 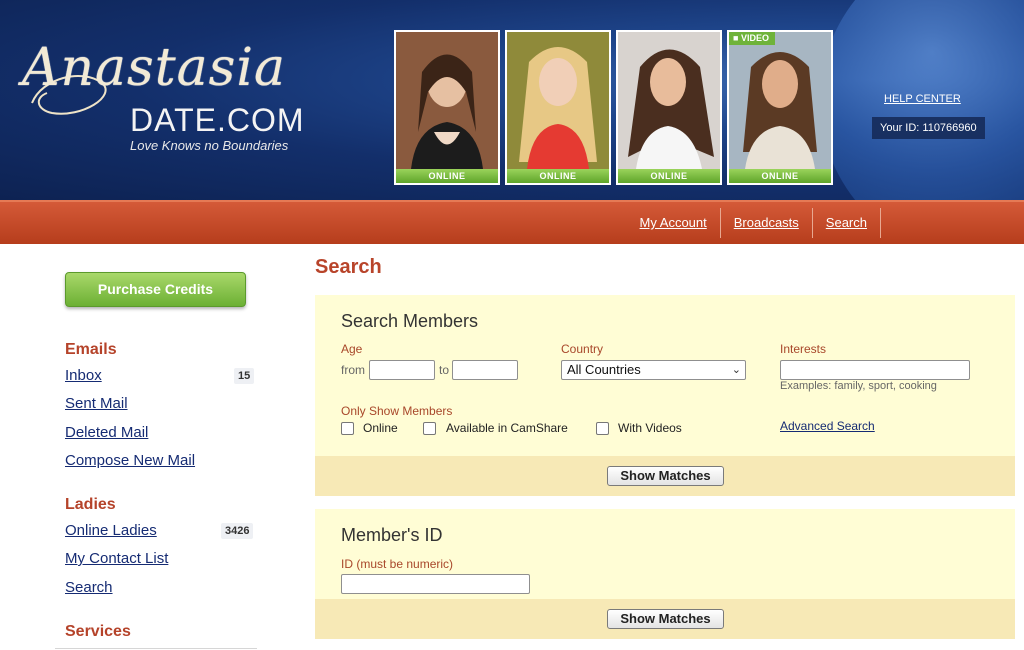 I want to click on member-id-title: Member's ID, so click(x=392, y=535).